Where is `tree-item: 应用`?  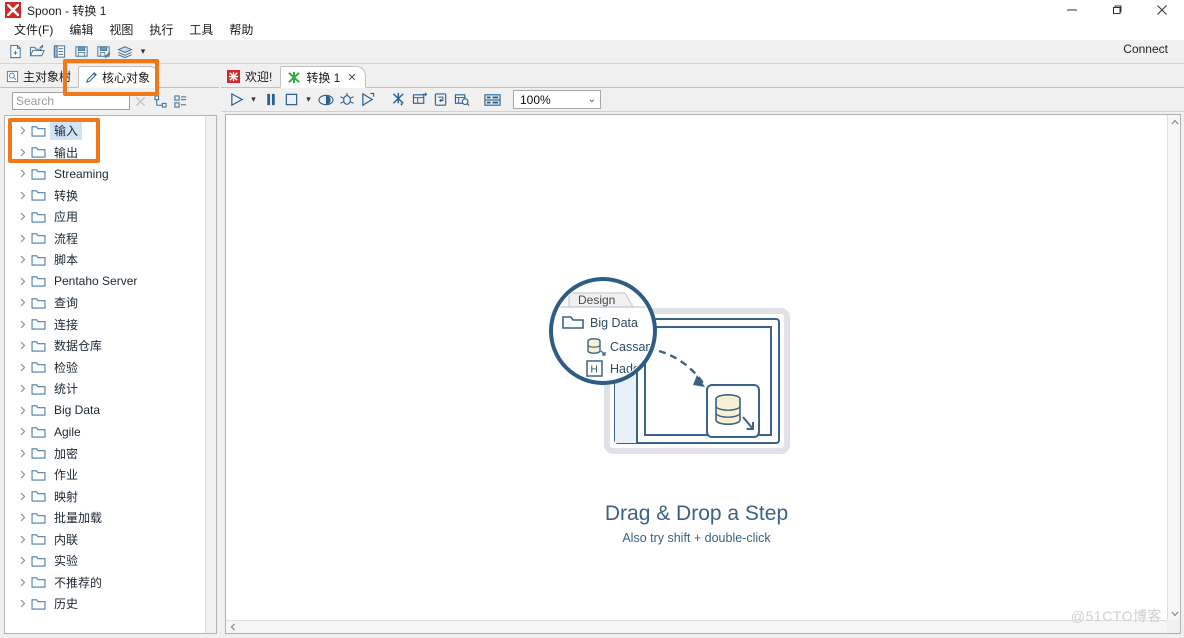 tree-item: 应用 is located at coordinates (105, 217).